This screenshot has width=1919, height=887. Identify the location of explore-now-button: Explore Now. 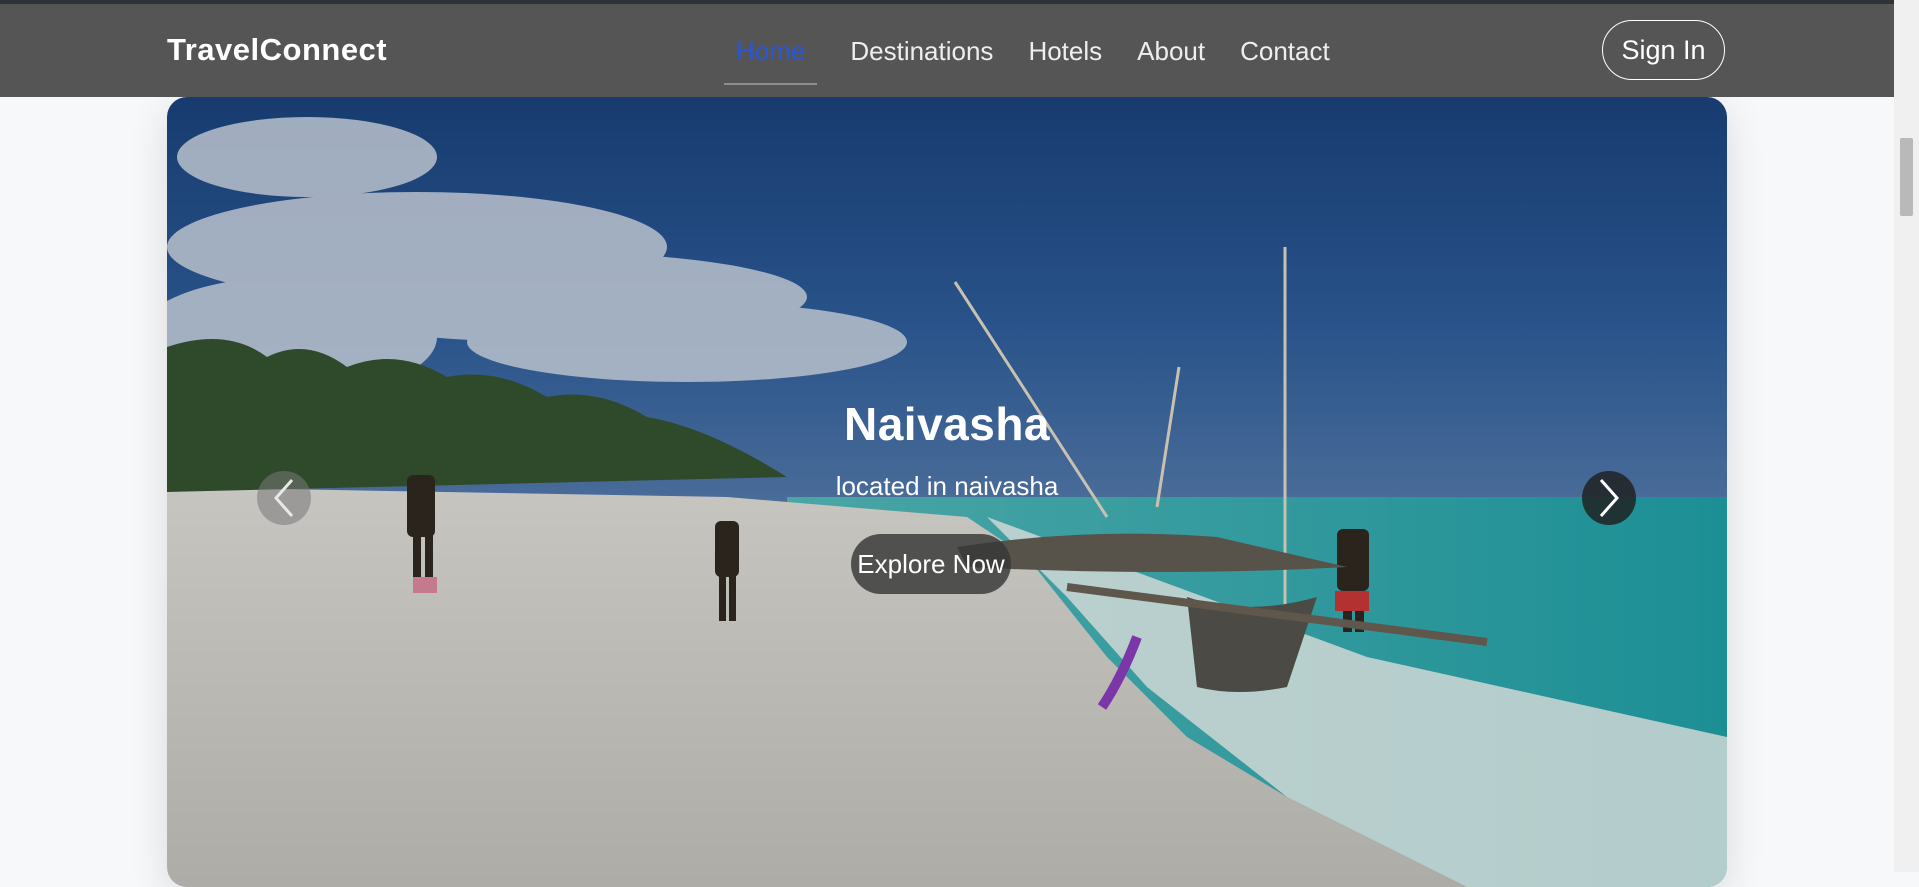
(931, 564).